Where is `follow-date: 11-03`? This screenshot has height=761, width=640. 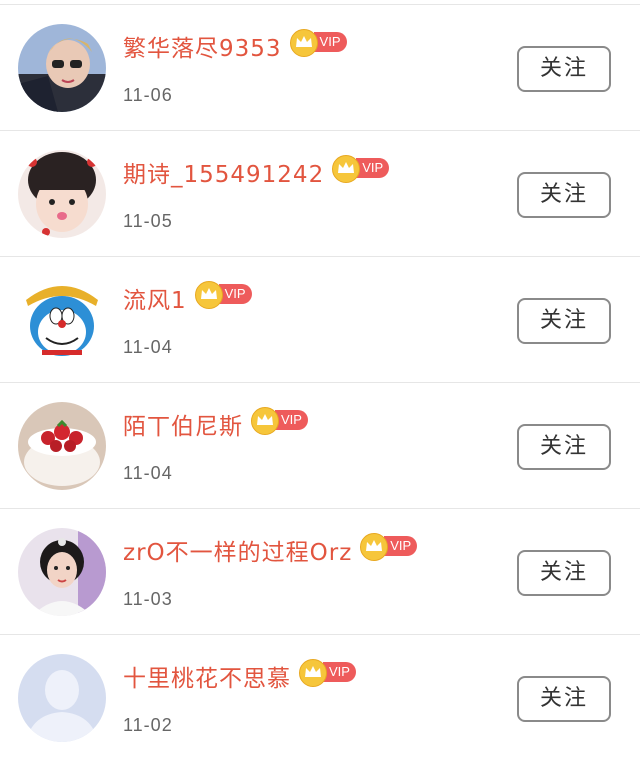
follow-date: 11-03 is located at coordinates (148, 599).